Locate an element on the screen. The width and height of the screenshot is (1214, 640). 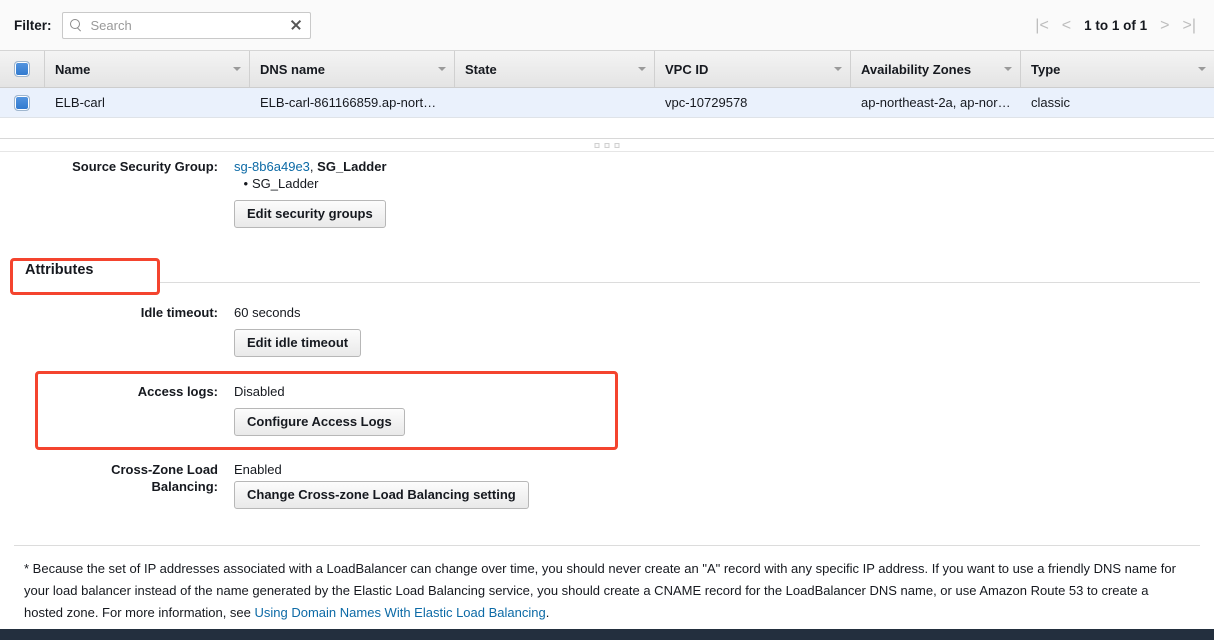
access-logs-label: Access logs: is located at coordinates (177, 391).